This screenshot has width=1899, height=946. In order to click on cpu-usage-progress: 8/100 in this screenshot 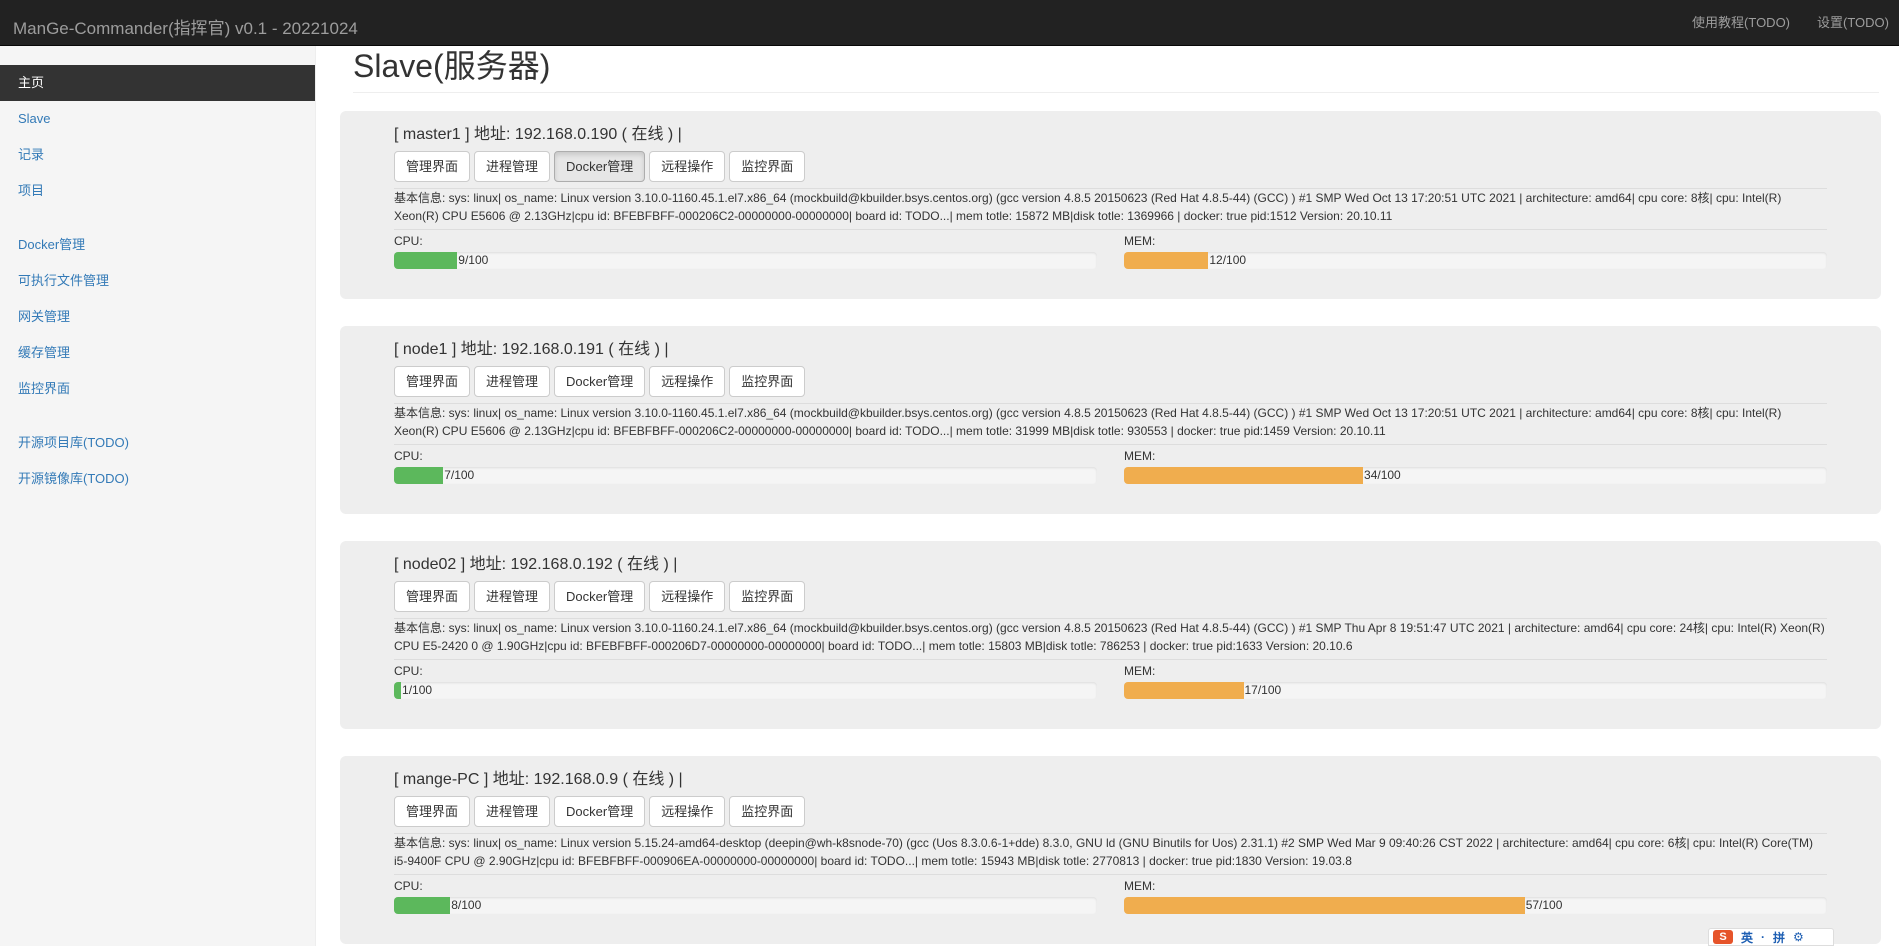, I will do `click(745, 905)`.